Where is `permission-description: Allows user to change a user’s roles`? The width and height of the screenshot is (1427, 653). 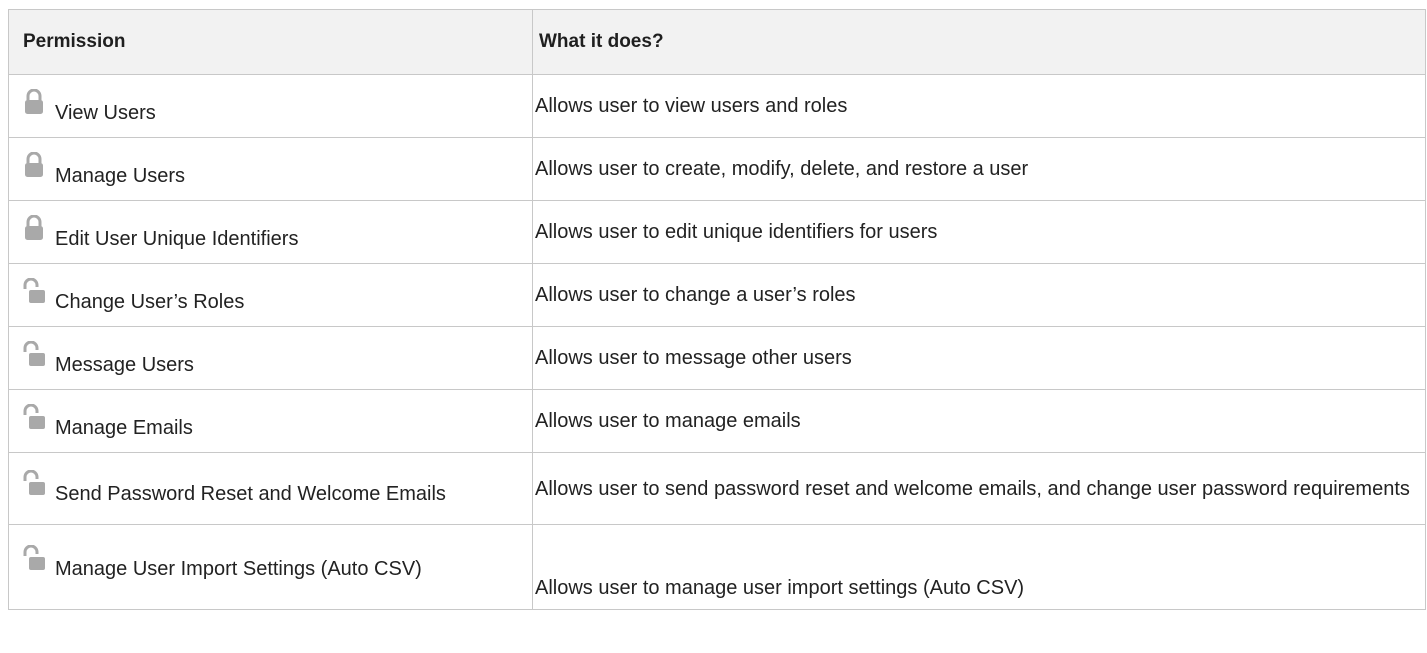
permission-description: Allows user to change a user’s roles is located at coordinates (695, 295).